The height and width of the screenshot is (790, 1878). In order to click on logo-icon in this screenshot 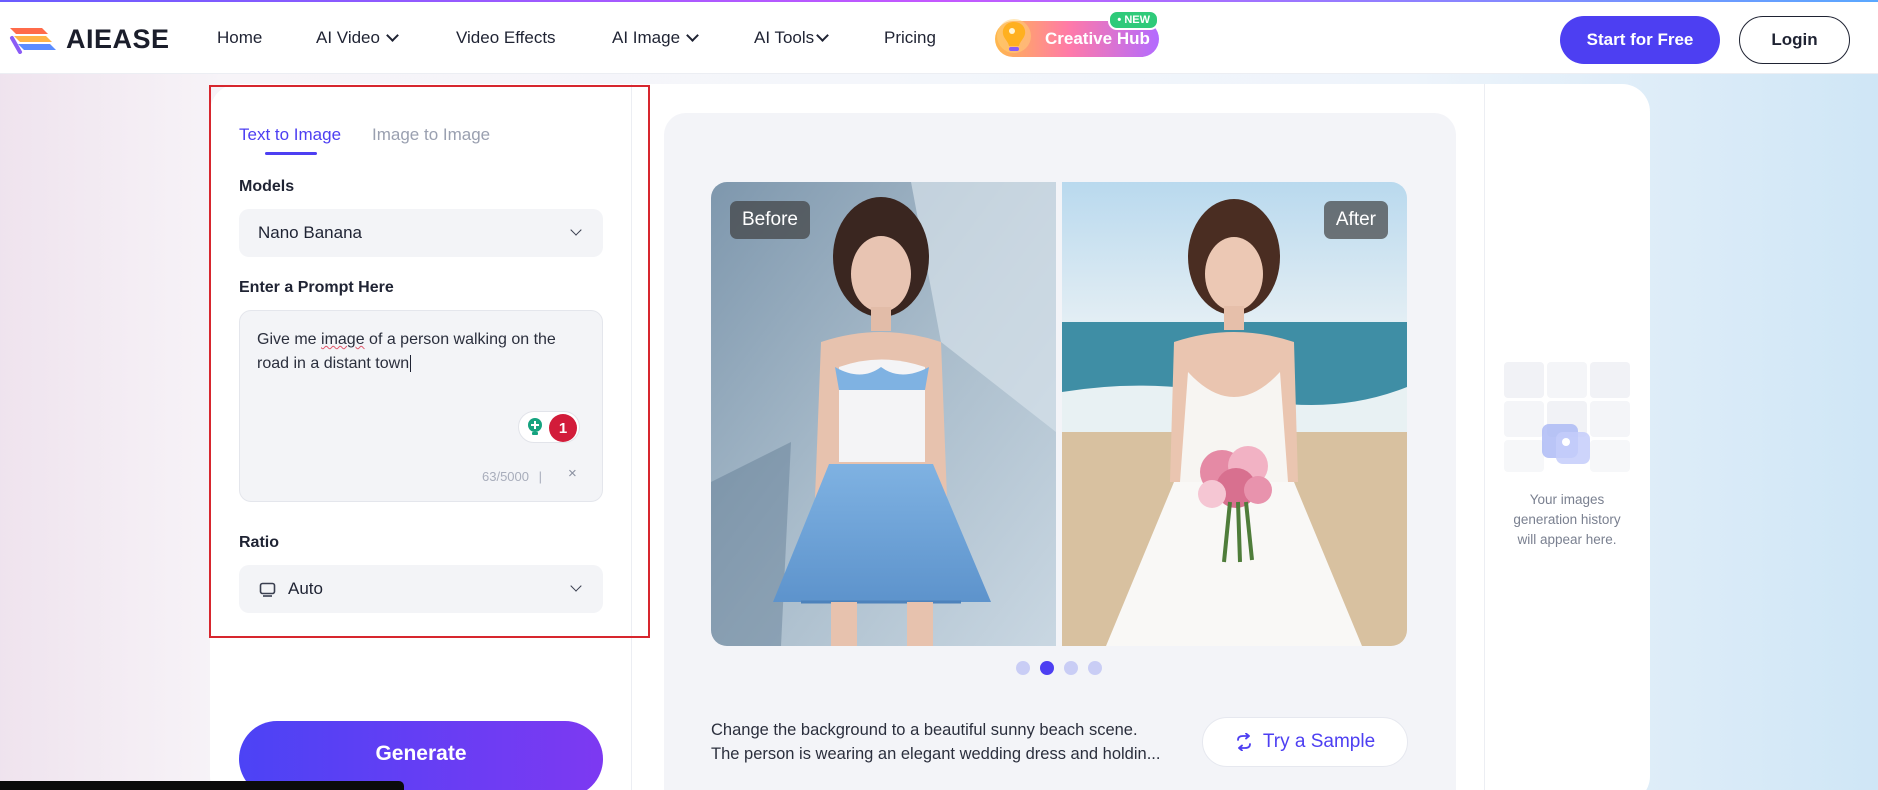, I will do `click(33, 41)`.